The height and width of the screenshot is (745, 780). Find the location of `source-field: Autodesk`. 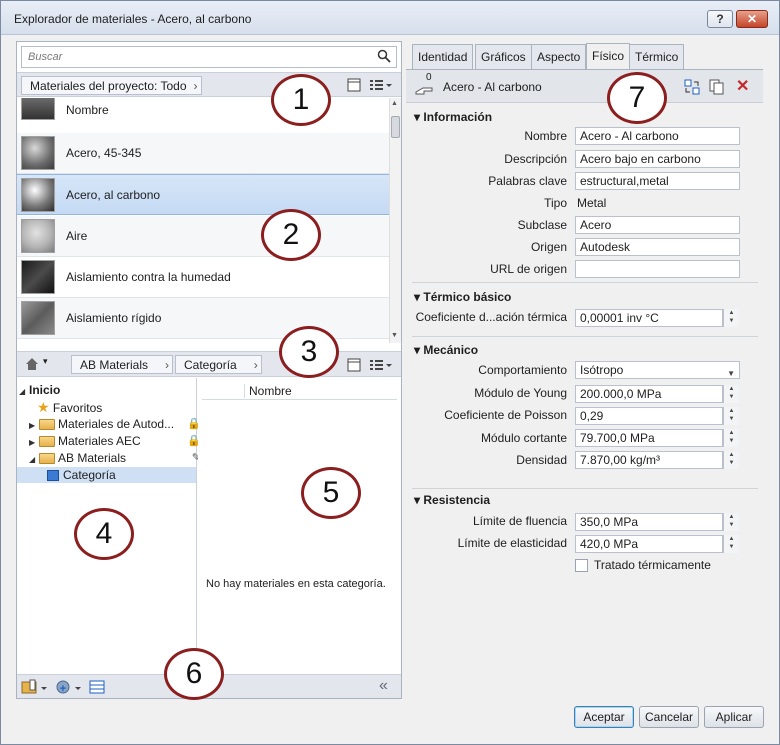

source-field: Autodesk is located at coordinates (657, 247).